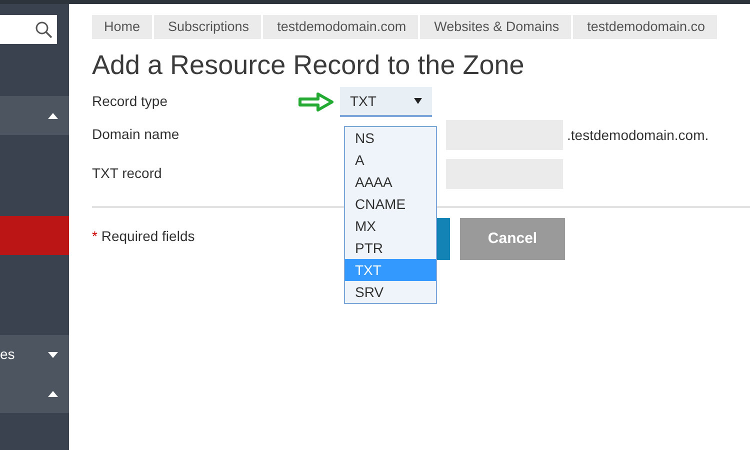  What do you see at coordinates (497, 27) in the screenshot?
I see `breadcrumb-link: Websites & Domains` at bounding box center [497, 27].